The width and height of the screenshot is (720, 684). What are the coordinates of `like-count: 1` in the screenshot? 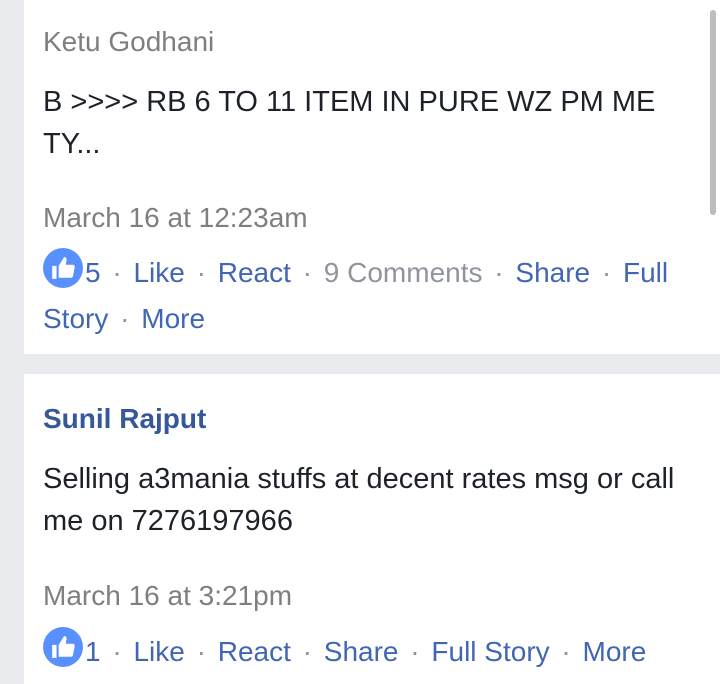 It's located at (93, 651).